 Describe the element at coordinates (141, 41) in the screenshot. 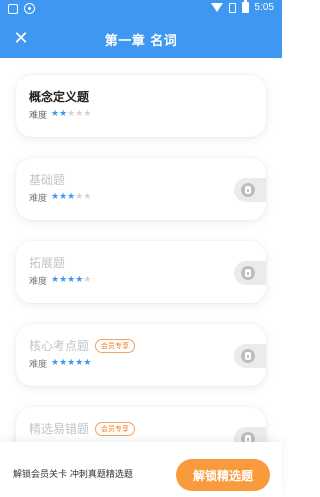

I see `page-title: 第一章 名词` at that location.